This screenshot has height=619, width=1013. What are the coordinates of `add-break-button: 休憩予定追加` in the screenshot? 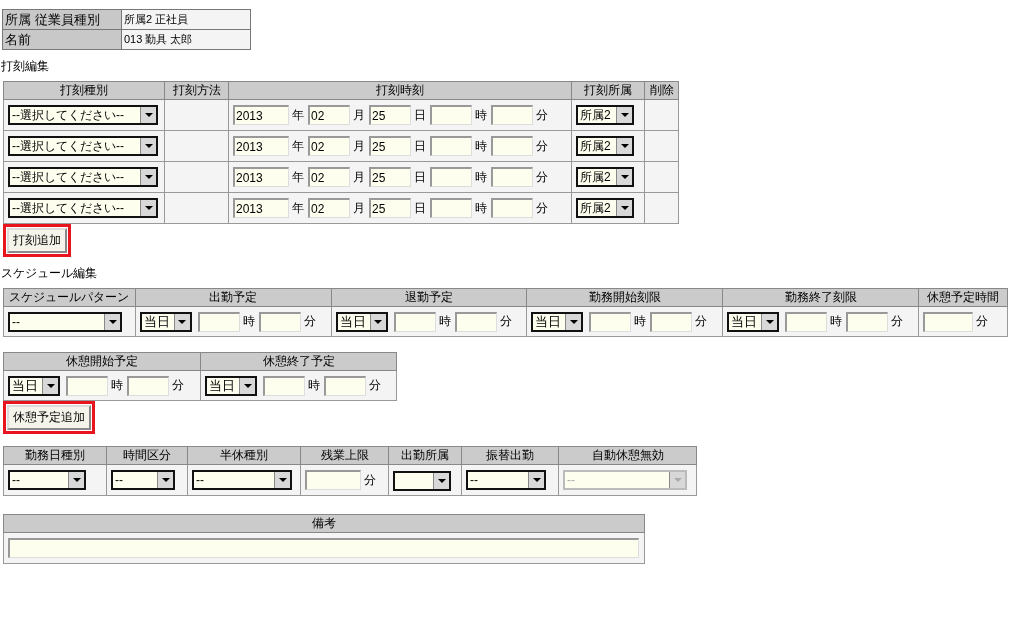 It's located at (49, 417).